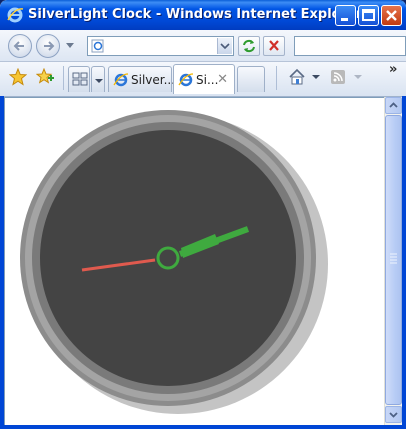 The width and height of the screenshot is (406, 429). I want to click on window-frame-bottom, so click(203, 427).